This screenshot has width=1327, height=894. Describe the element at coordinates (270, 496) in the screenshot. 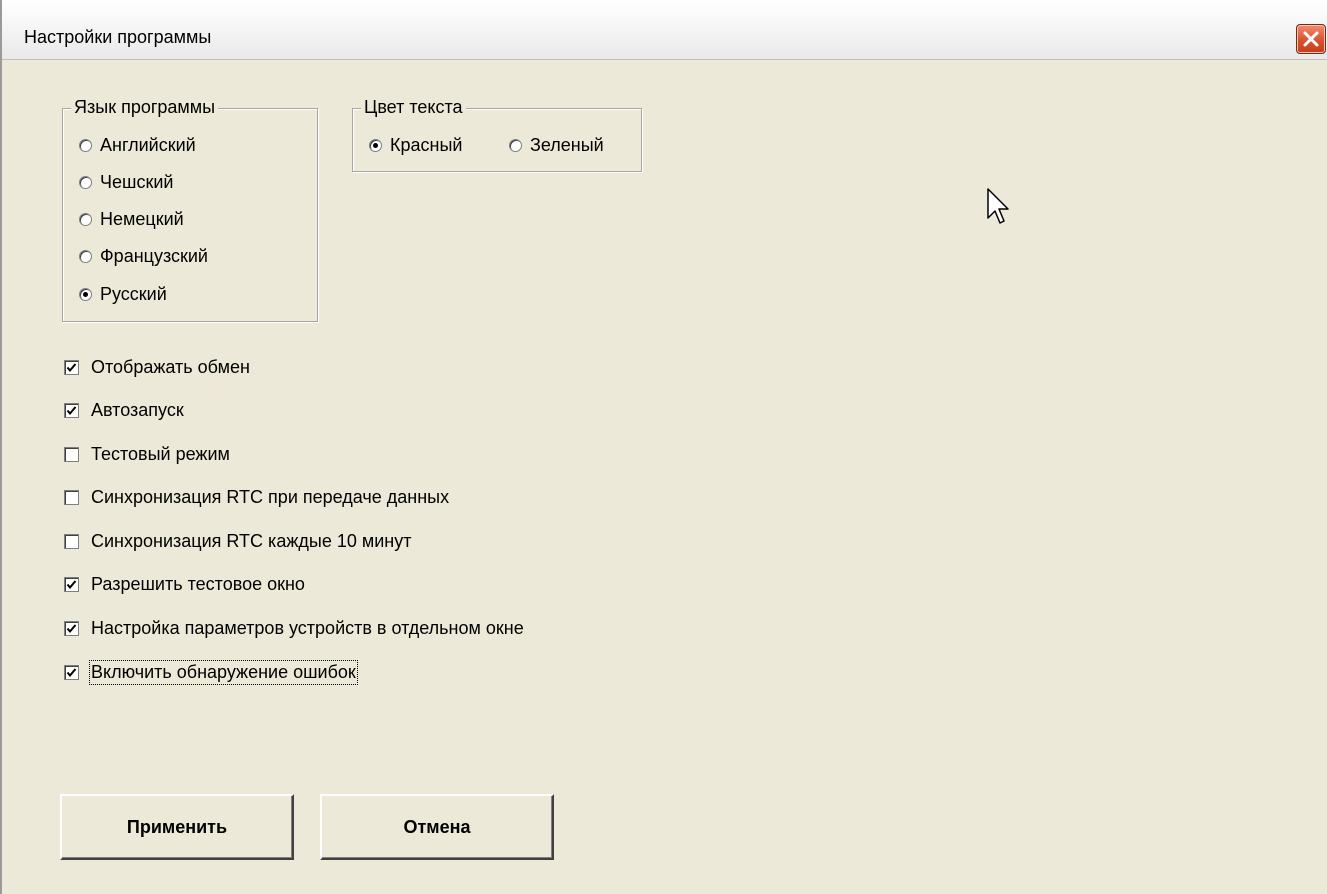

I see `checkbox-label: Синхронизация RTC при передаче данных` at that location.